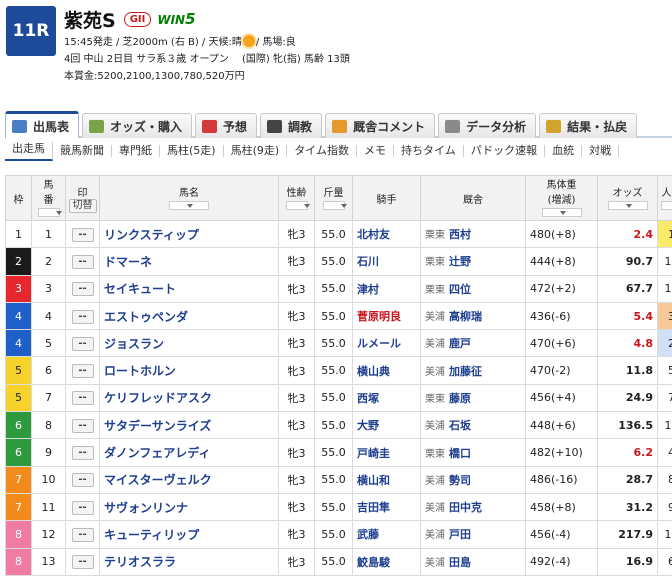  What do you see at coordinates (460, 453) in the screenshot?
I see `trainer-link: 橋口` at bounding box center [460, 453].